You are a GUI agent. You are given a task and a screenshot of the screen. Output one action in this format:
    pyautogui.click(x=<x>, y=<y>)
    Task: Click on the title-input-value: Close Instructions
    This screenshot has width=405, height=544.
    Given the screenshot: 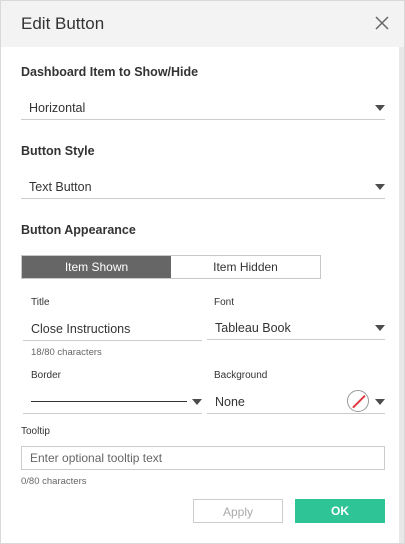 What is the action you would take?
    pyautogui.click(x=81, y=329)
    